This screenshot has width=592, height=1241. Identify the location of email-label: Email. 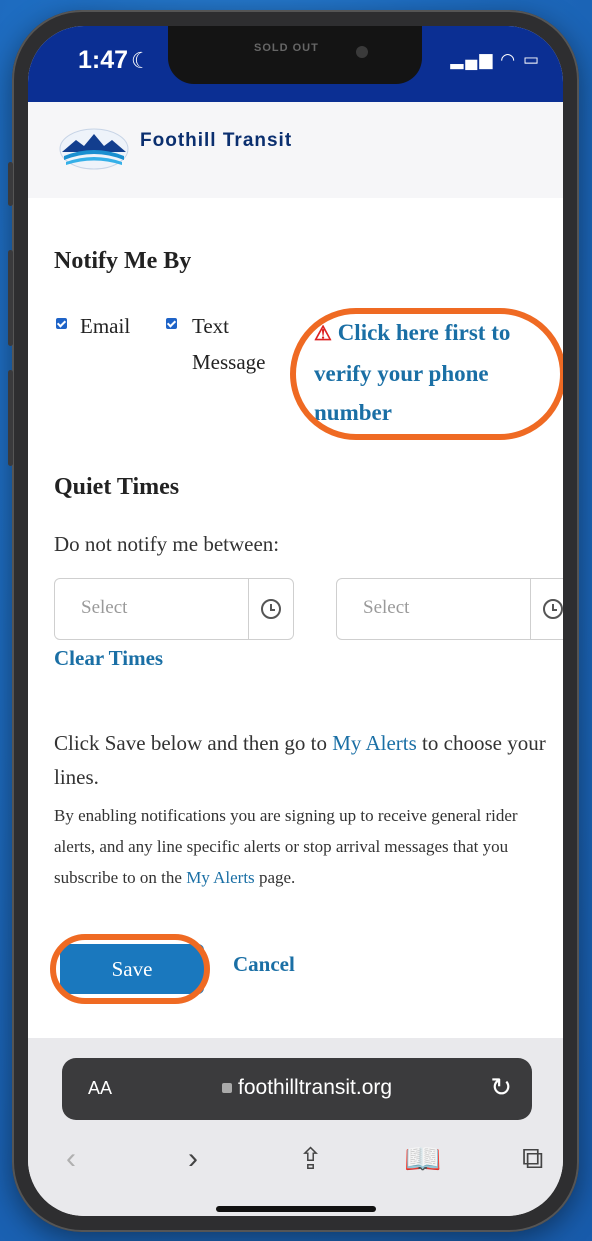
(105, 326).